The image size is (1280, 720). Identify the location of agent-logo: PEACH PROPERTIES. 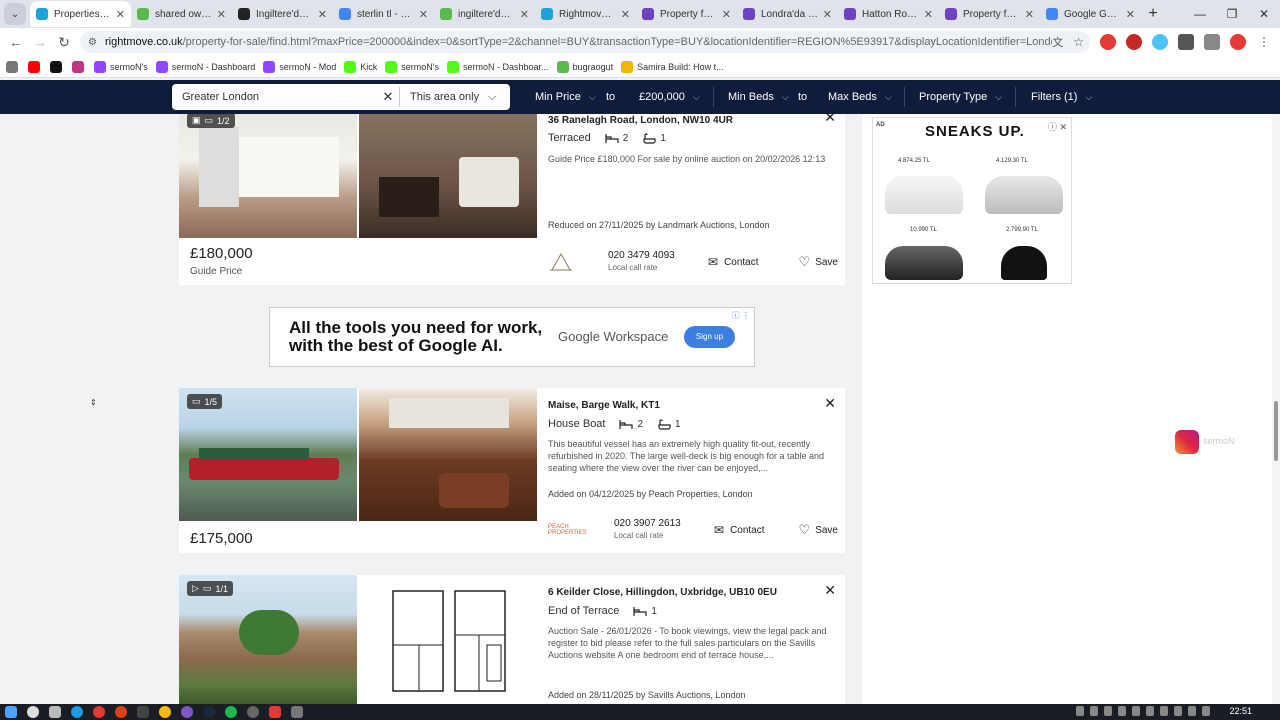
(578, 530).